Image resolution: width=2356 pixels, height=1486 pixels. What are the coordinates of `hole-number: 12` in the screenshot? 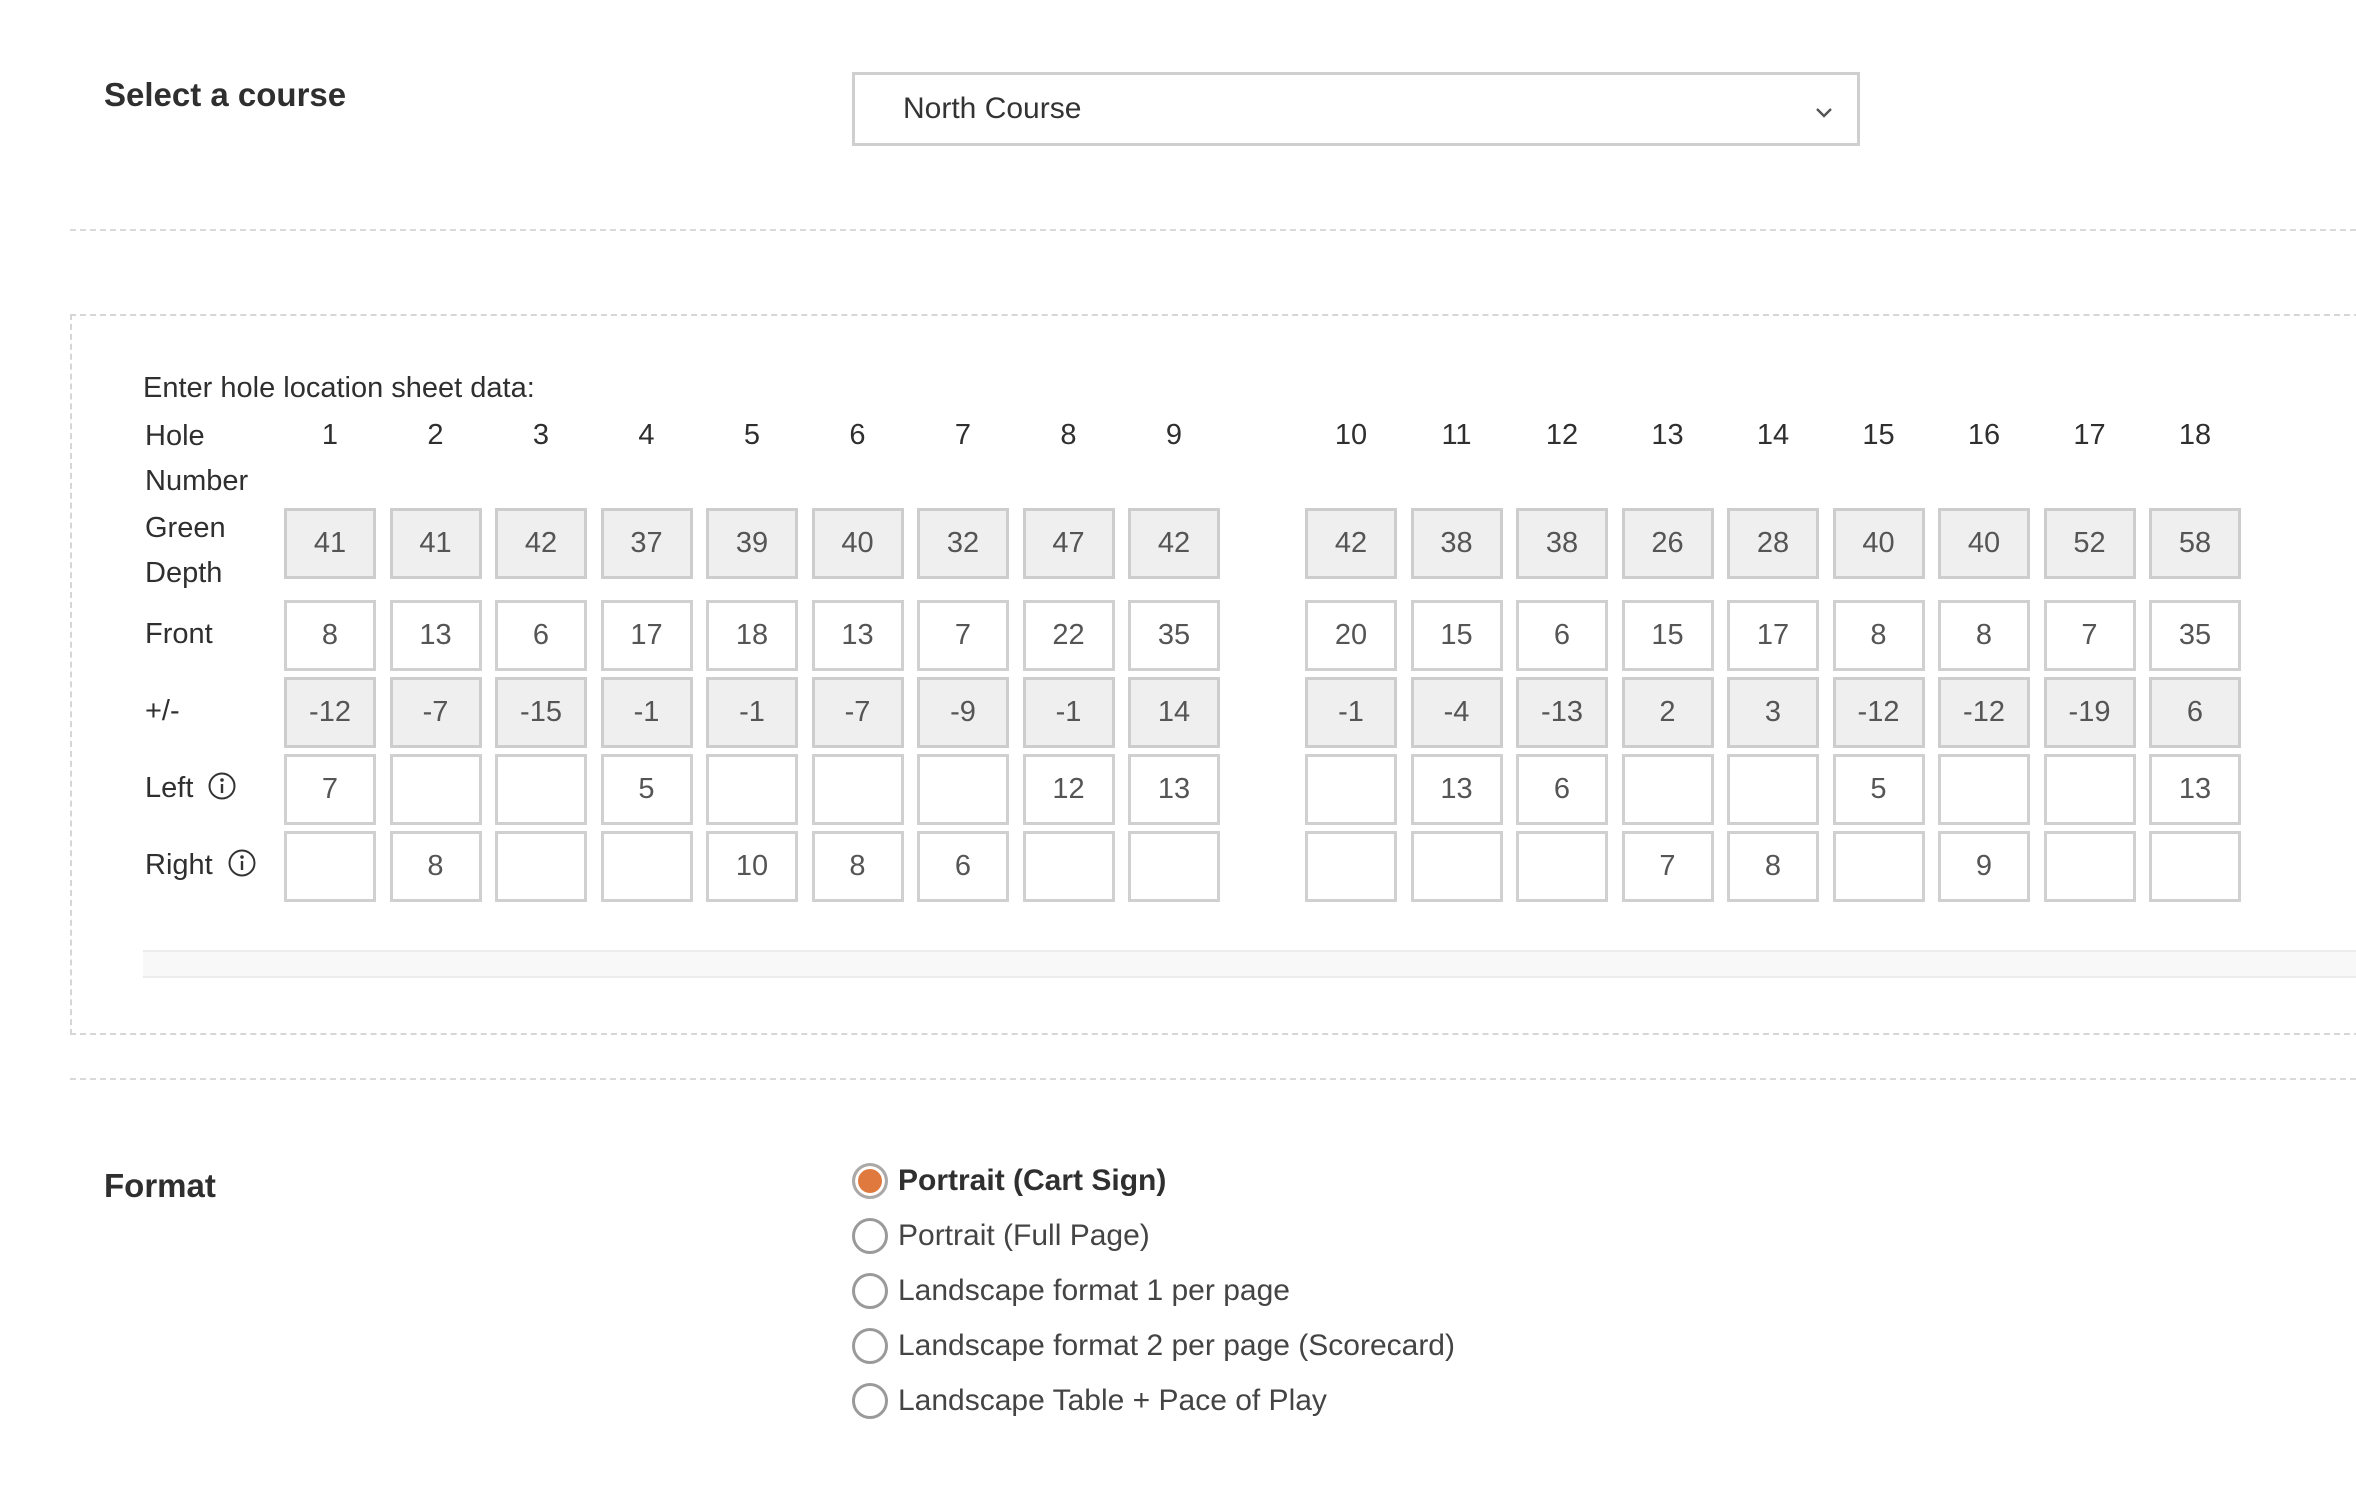 It's located at (1562, 435).